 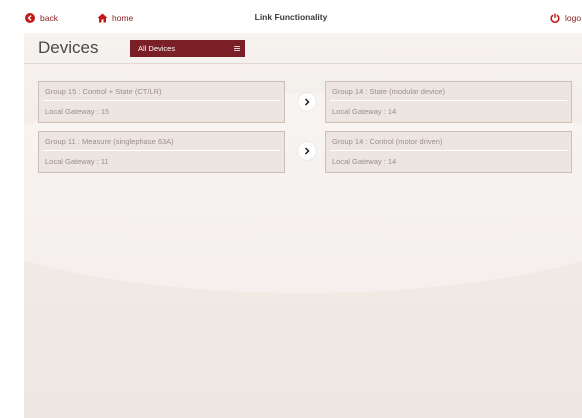 I want to click on source-gateway-label: Local Gateway : 15, so click(x=77, y=111).